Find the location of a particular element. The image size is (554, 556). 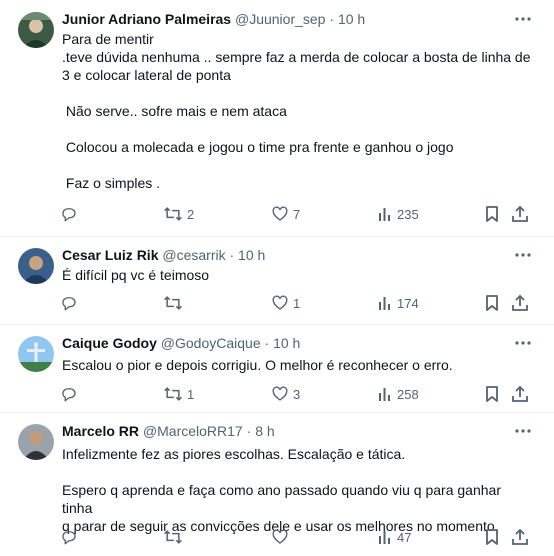

display-name: Caique Godoy is located at coordinates (109, 343).